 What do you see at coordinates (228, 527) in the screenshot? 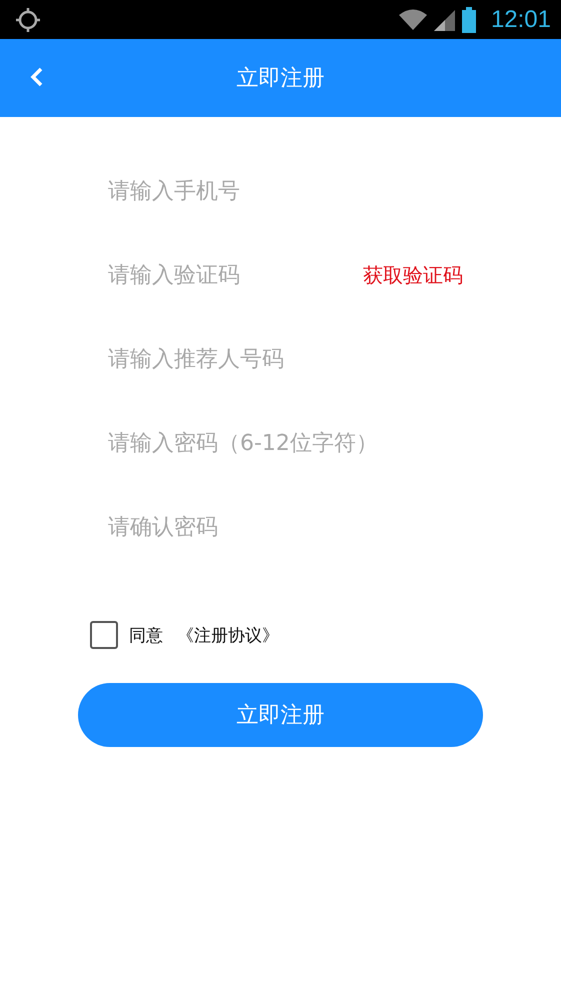
I see `input-field: 请确认密码` at bounding box center [228, 527].